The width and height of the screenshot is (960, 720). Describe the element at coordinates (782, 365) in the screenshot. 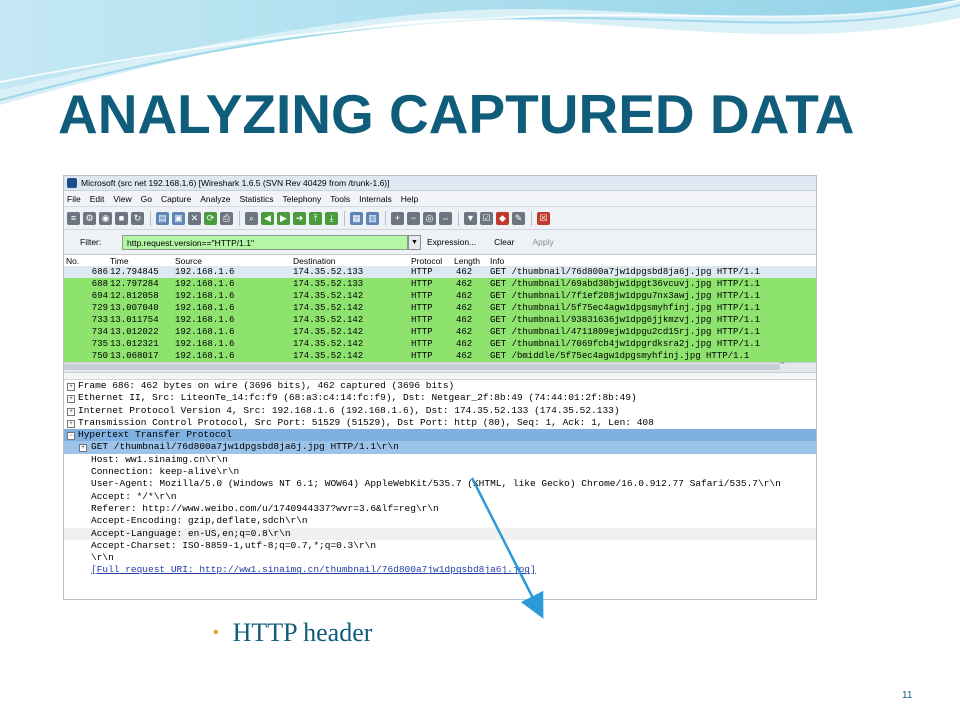

I see `scrollbar-grip-icon: '''` at that location.